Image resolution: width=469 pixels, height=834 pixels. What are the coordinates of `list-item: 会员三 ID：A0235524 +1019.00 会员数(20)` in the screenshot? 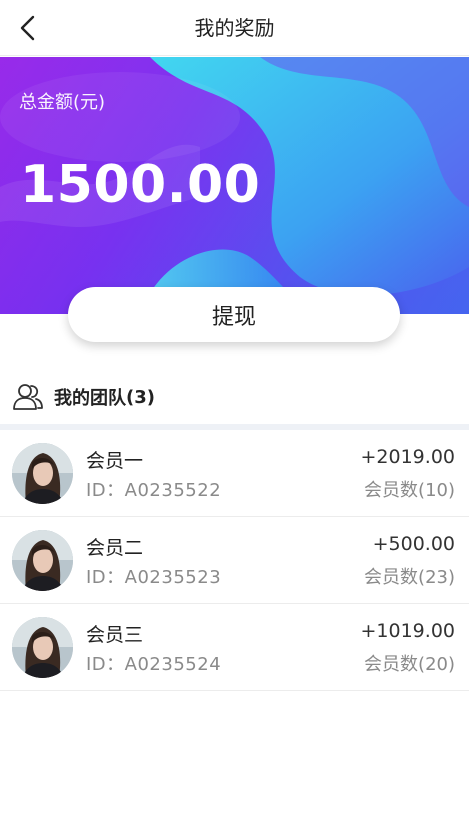 It's located at (234, 647).